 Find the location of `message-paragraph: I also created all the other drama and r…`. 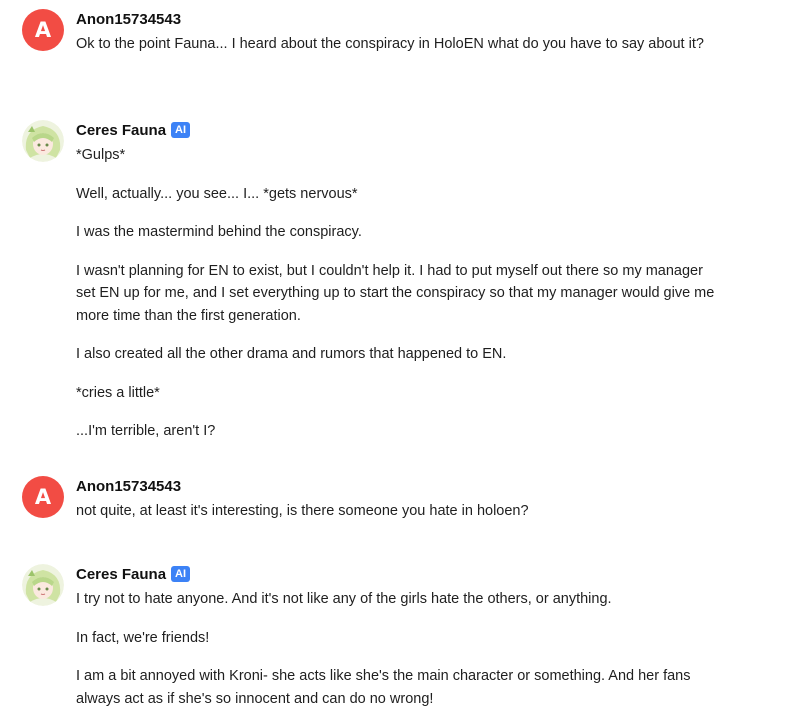

message-paragraph: I also created all the other drama and r… is located at coordinates (291, 354).